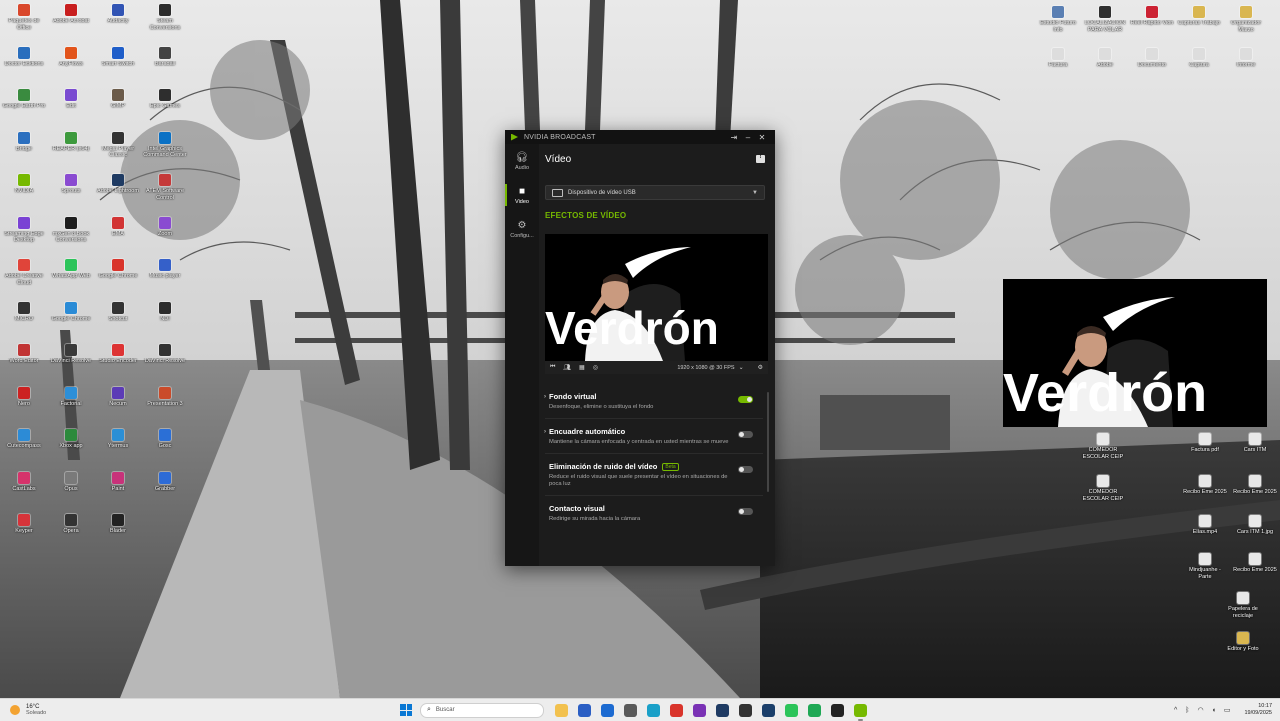  I want to click on toggle-eliminacion-ruido, so click(745, 469).